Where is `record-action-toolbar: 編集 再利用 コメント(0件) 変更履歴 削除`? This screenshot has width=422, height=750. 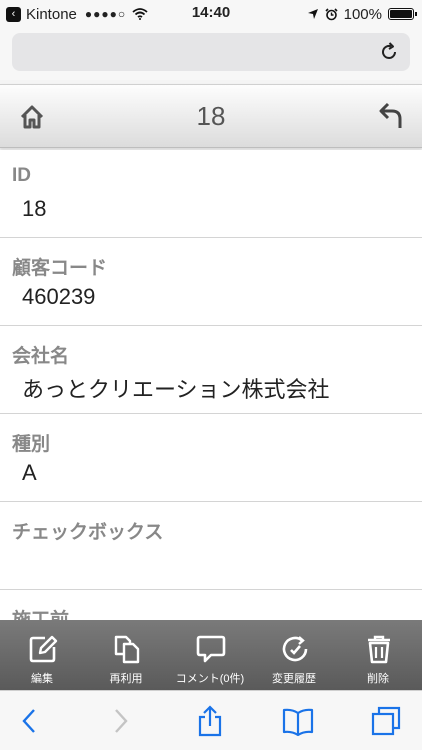
record-action-toolbar: 編集 再利用 コメント(0件) 変更履歴 削除 is located at coordinates (211, 655).